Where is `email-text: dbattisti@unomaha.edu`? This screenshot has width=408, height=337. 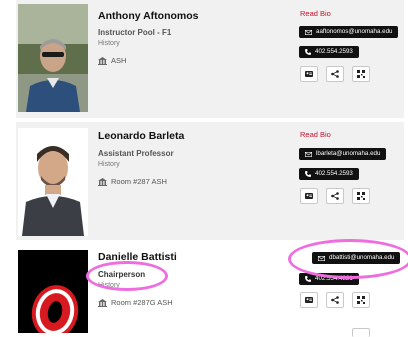
email-text: dbattisti@unomaha.edu is located at coordinates (362, 257).